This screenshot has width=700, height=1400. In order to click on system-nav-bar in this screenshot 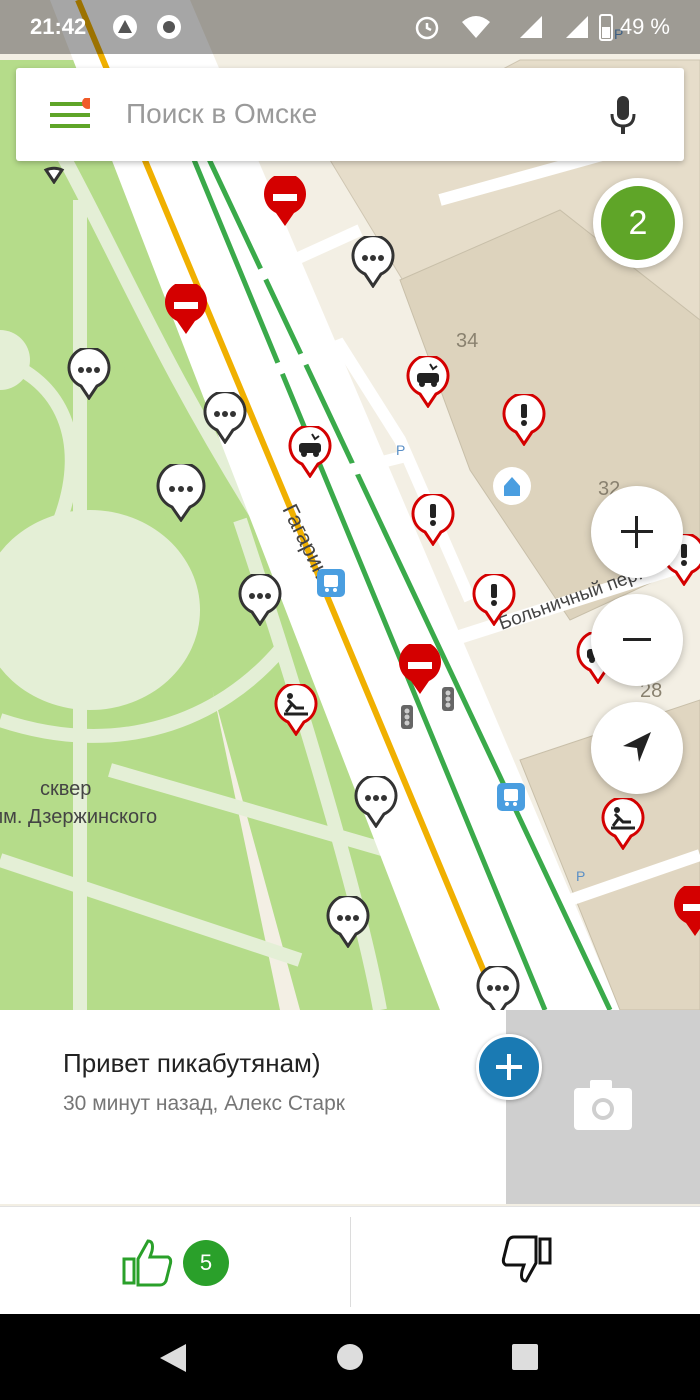, I will do `click(350, 1357)`.